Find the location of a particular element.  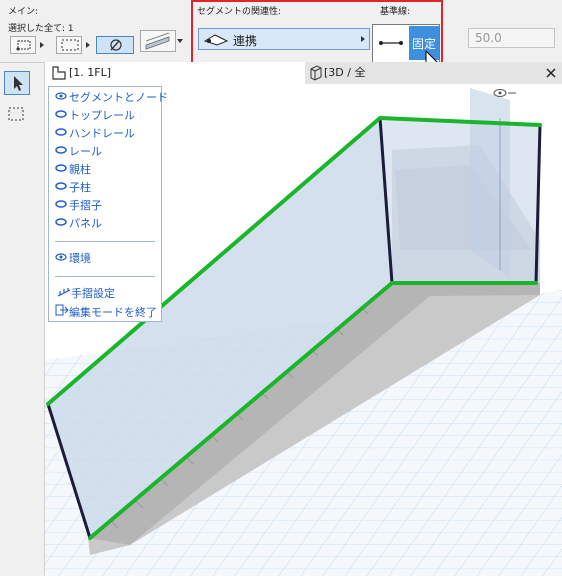

panel-item-newel: 親柱 is located at coordinates (73, 170).